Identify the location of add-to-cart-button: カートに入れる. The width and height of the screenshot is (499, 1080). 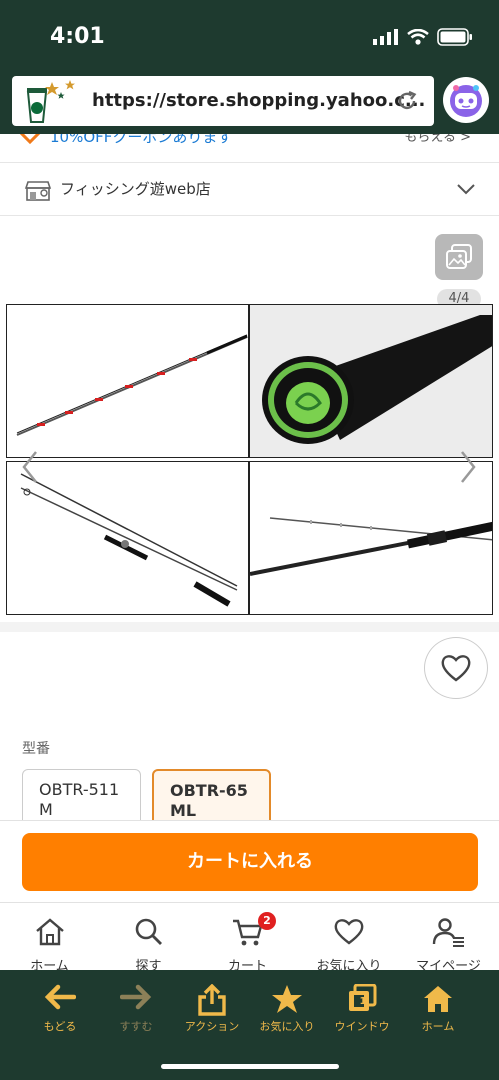
(250, 862).